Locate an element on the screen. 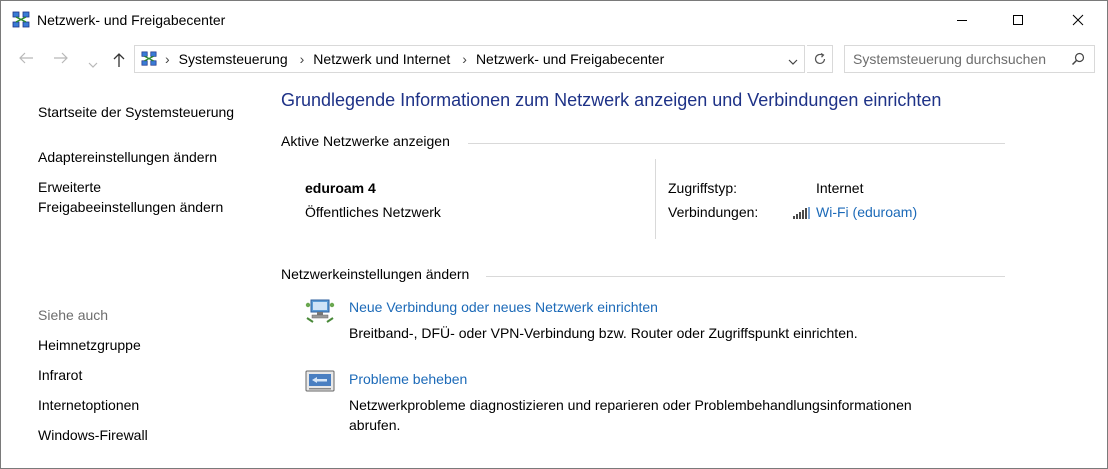 This screenshot has width=1108, height=469. task-description: abrufen. is located at coordinates (375, 425).